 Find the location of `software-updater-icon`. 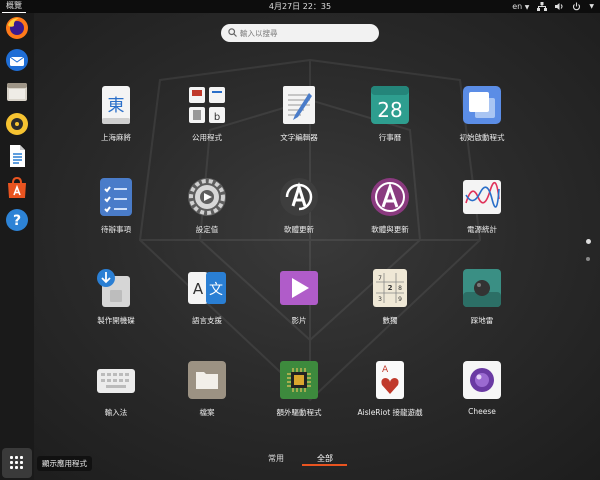

software-updater-icon is located at coordinates (299, 197).